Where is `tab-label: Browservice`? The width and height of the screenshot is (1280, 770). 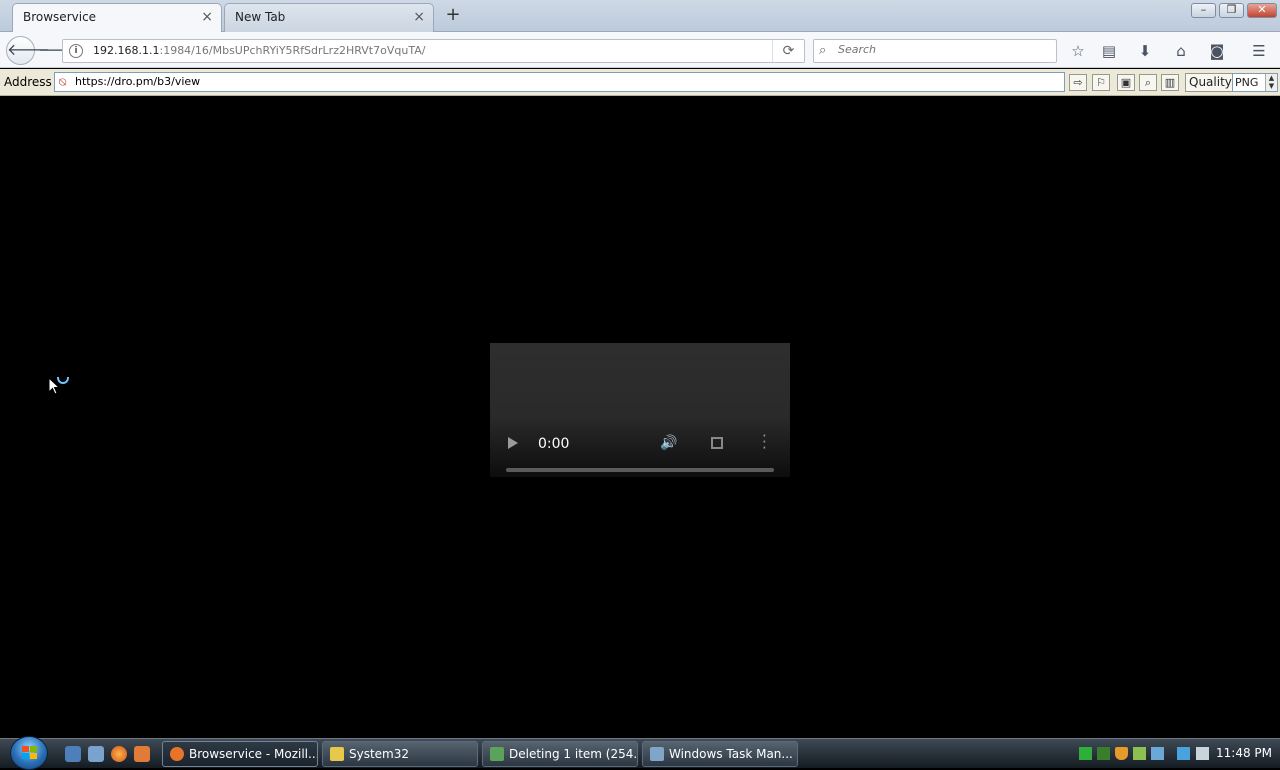
tab-label: Browservice is located at coordinates (60, 17).